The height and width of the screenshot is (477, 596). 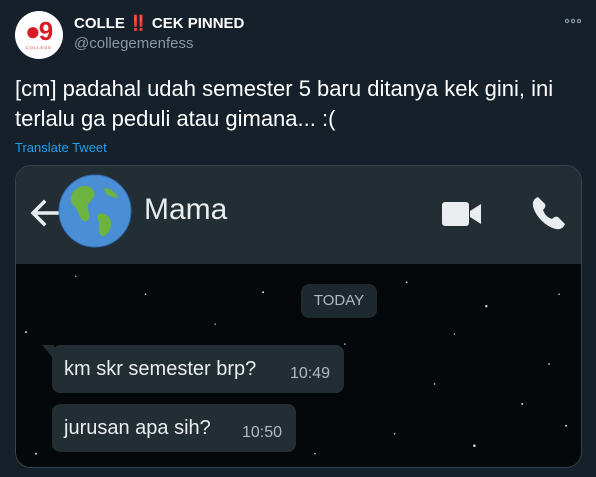 I want to click on message-bubble: km skr semester brp? 10:49, so click(x=193, y=369).